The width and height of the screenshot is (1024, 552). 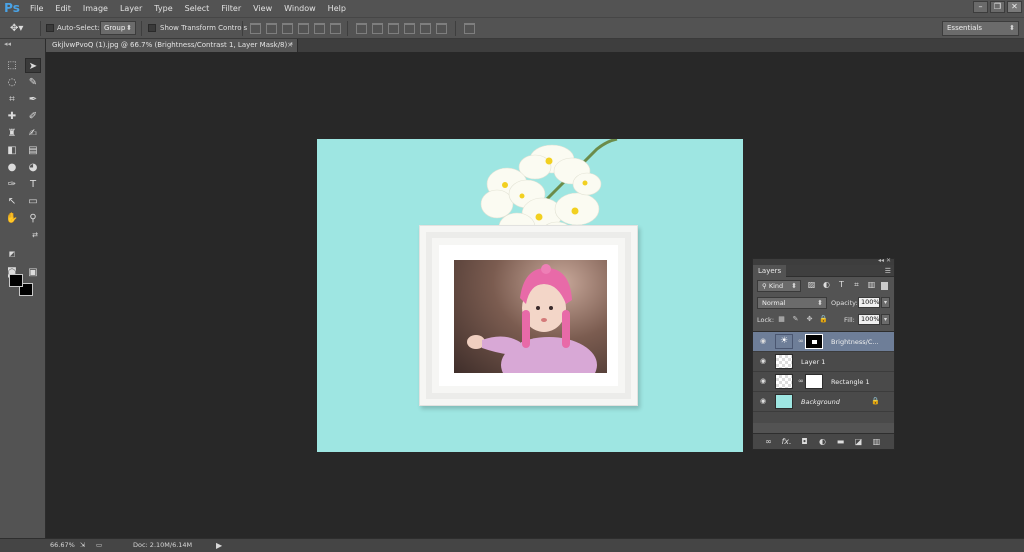 I want to click on filter-smart-icon: ▥, so click(x=871, y=285).